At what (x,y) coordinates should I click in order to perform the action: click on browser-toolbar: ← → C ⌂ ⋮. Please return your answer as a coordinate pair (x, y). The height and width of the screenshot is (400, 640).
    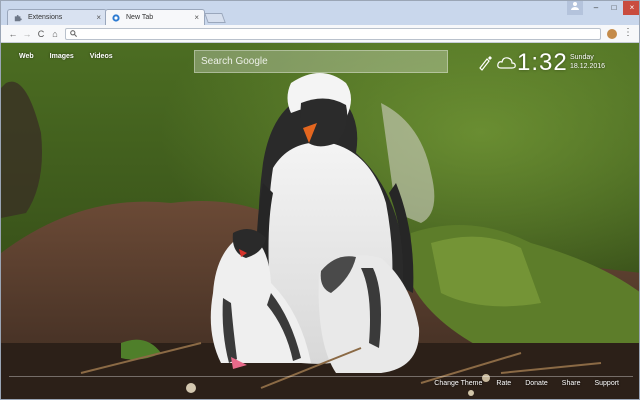
    Looking at the image, I should click on (320, 34).